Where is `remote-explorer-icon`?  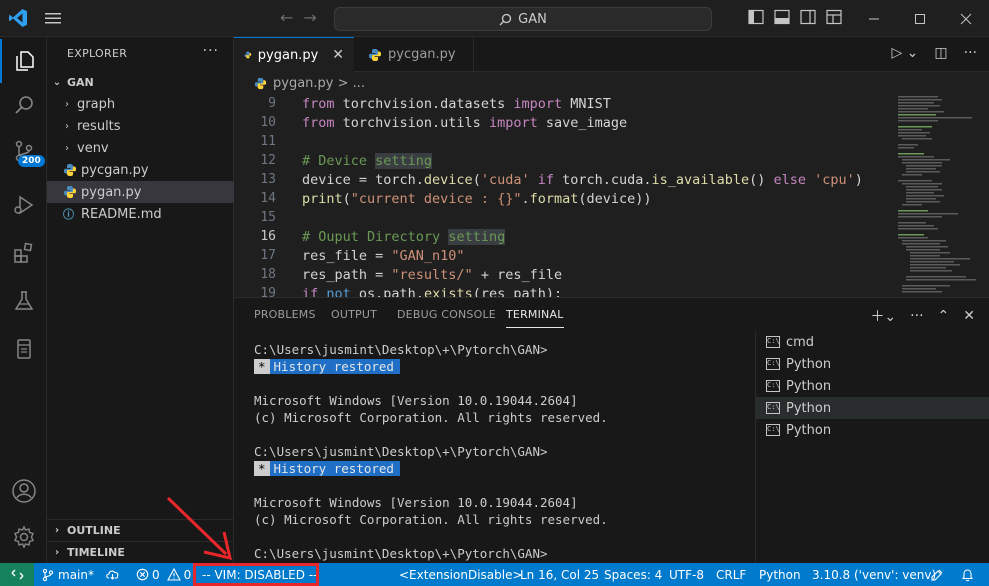
remote-explorer-icon is located at coordinates (23, 349).